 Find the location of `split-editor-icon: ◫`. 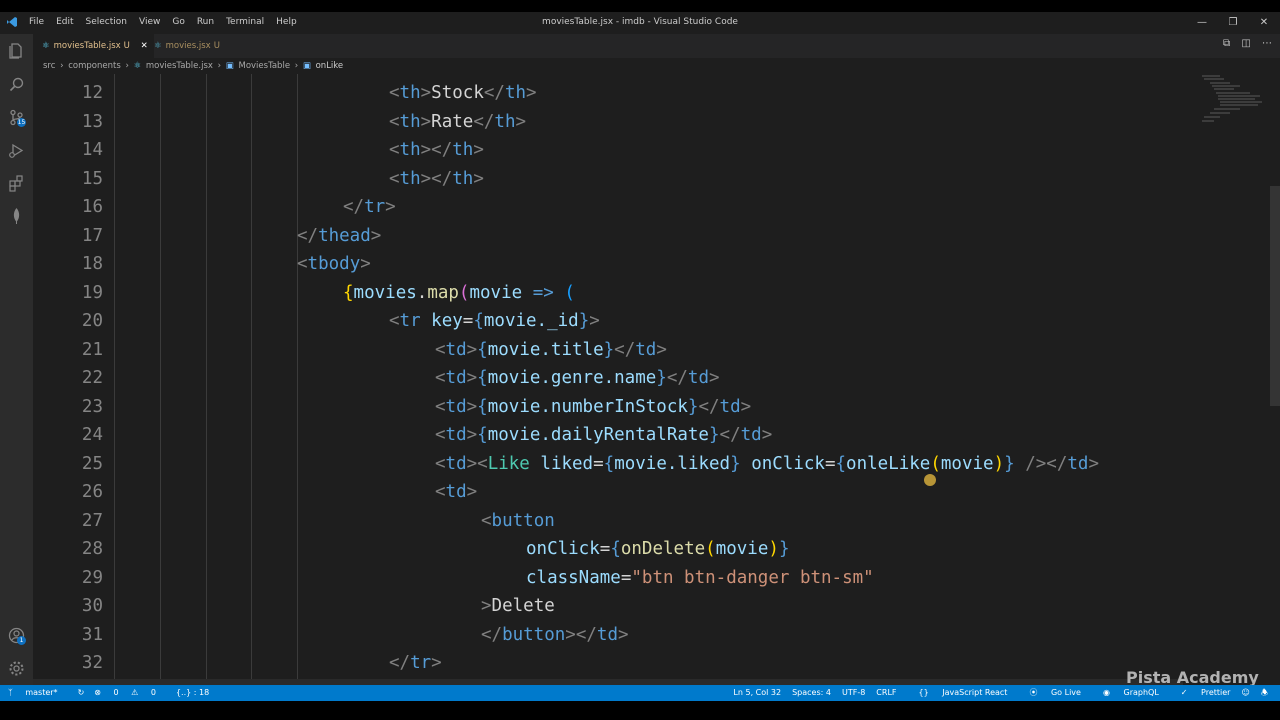

split-editor-icon: ◫ is located at coordinates (1245, 43).